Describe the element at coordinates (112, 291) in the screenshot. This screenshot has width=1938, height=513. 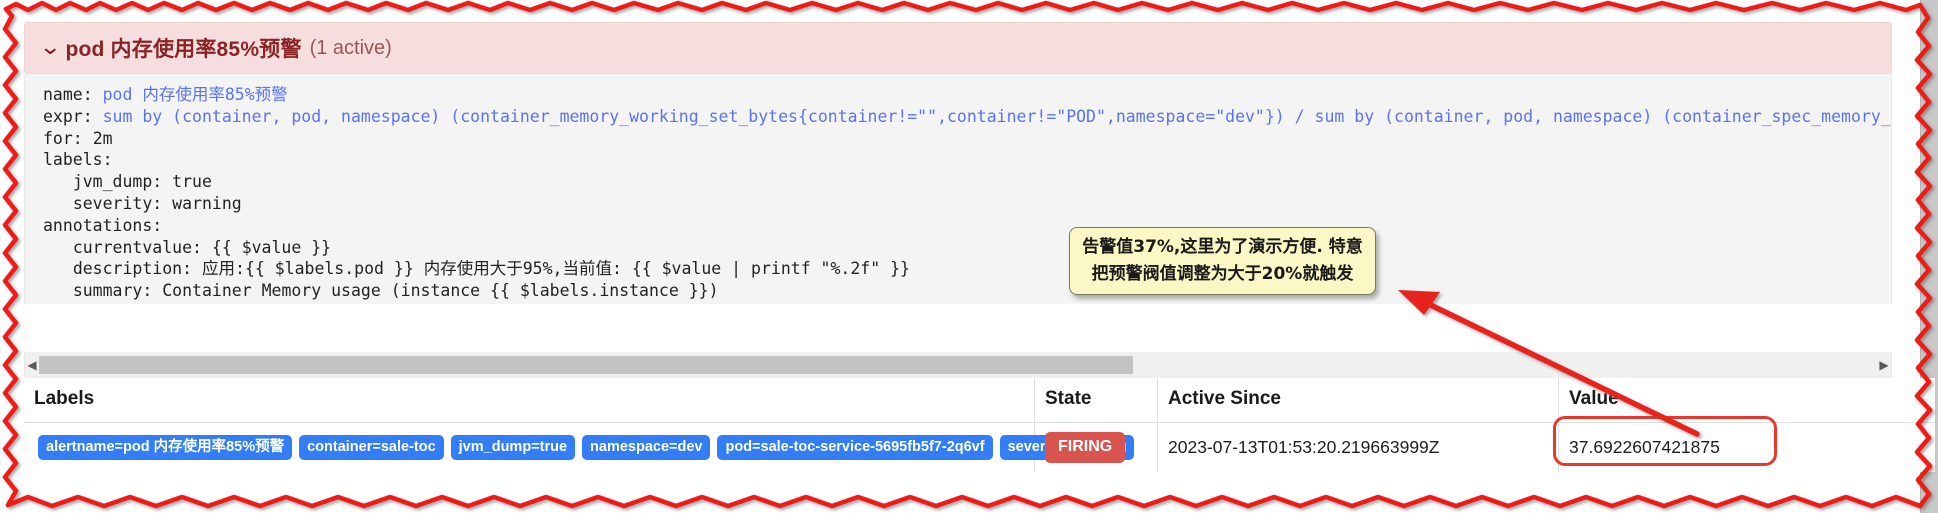
I see `yaml-annotation-key-2: summary:` at that location.